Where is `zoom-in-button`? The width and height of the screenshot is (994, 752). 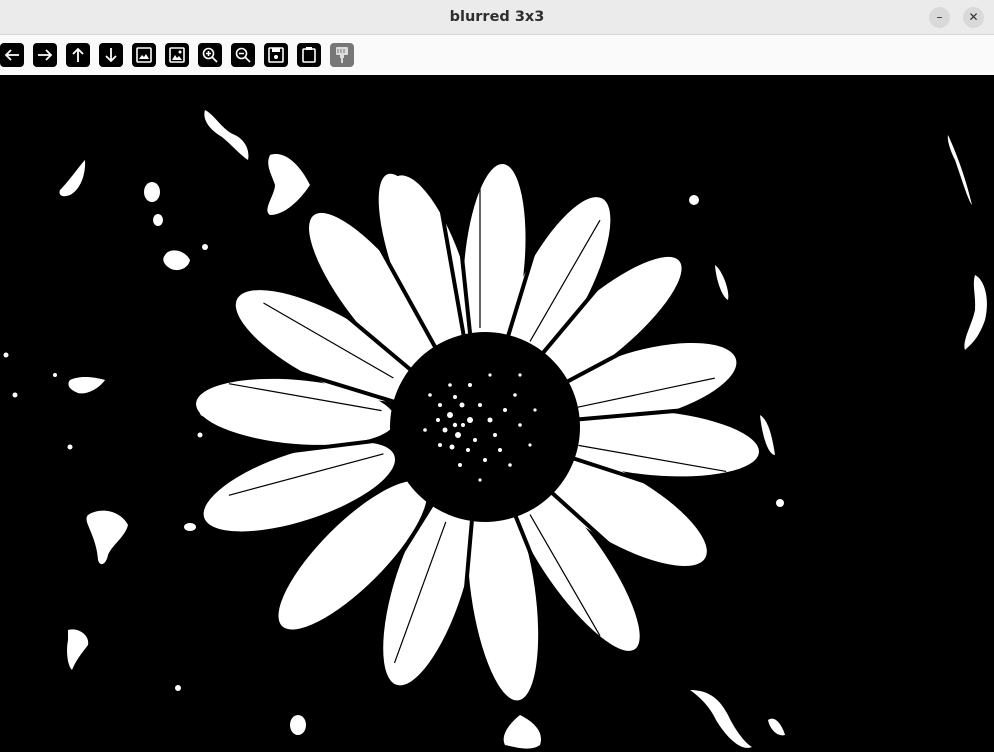
zoom-in-button is located at coordinates (210, 55).